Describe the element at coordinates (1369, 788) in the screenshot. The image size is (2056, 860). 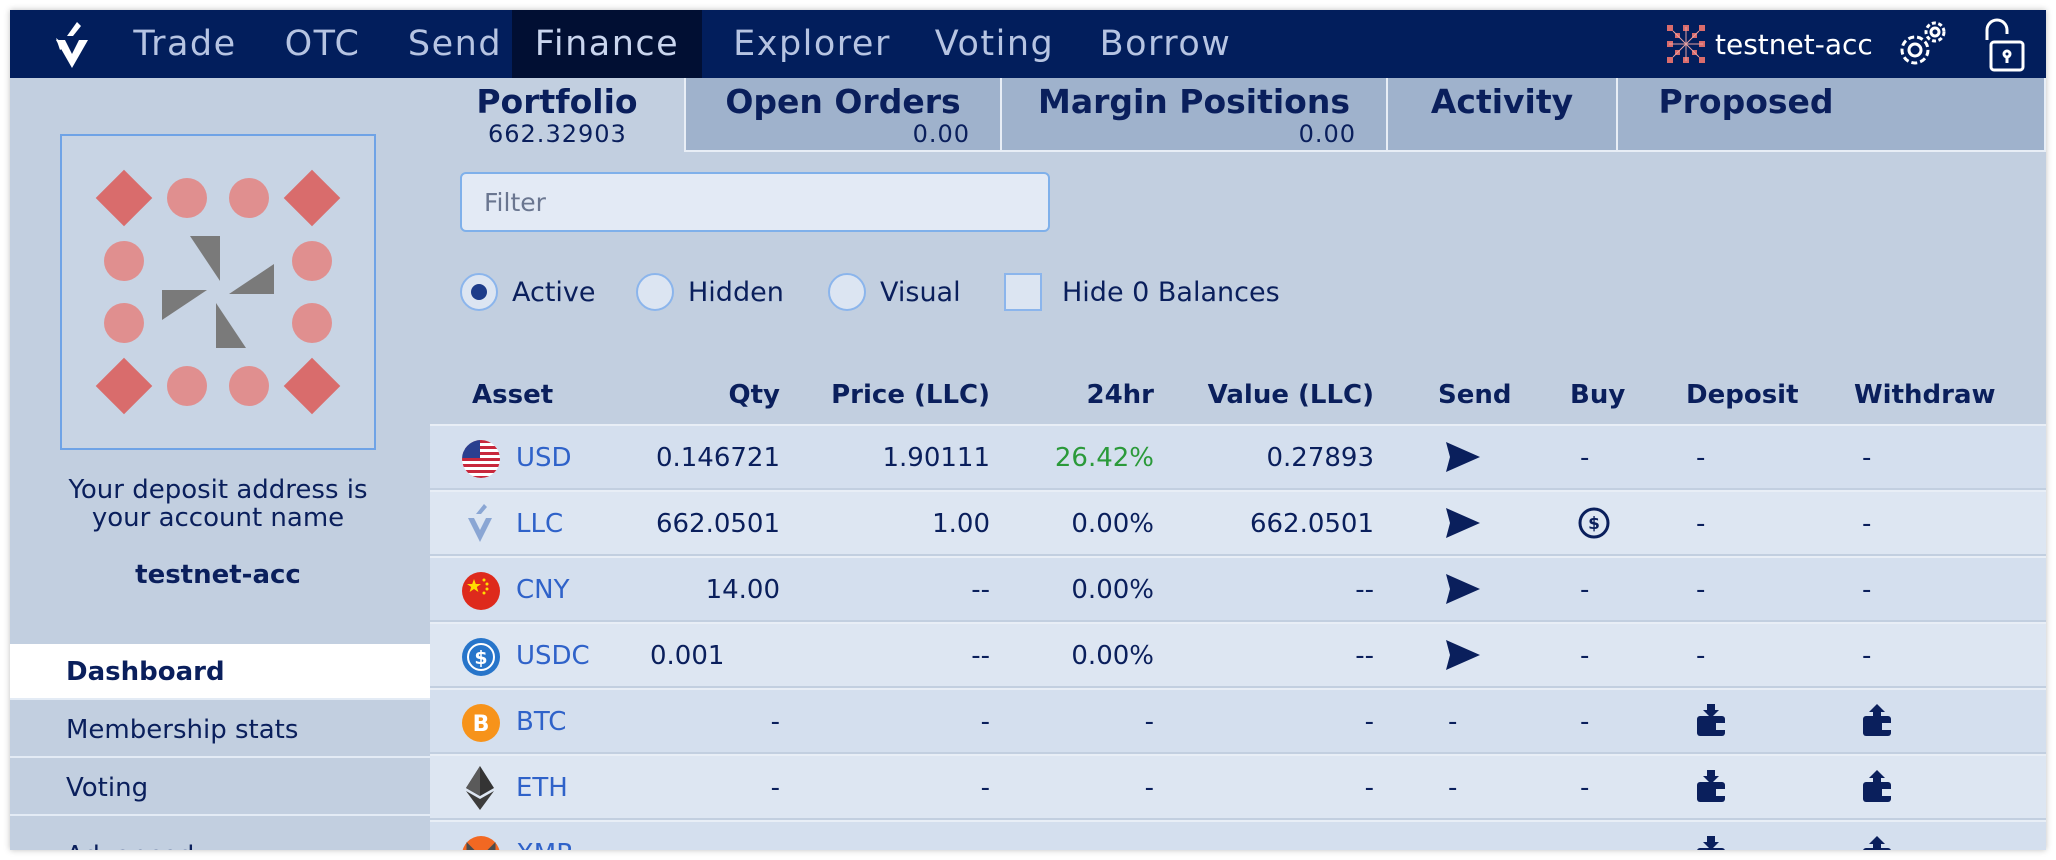
I see `value-eth: -` at that location.